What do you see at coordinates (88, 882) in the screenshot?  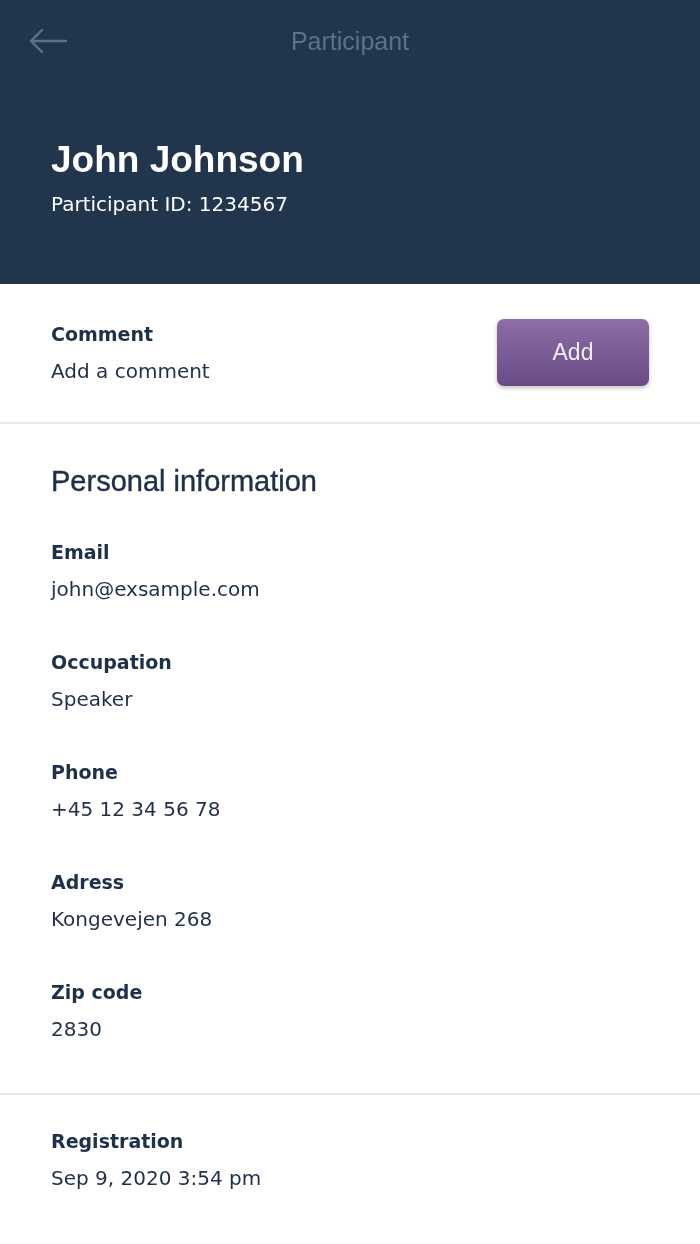 I see `field-label: Adress` at bounding box center [88, 882].